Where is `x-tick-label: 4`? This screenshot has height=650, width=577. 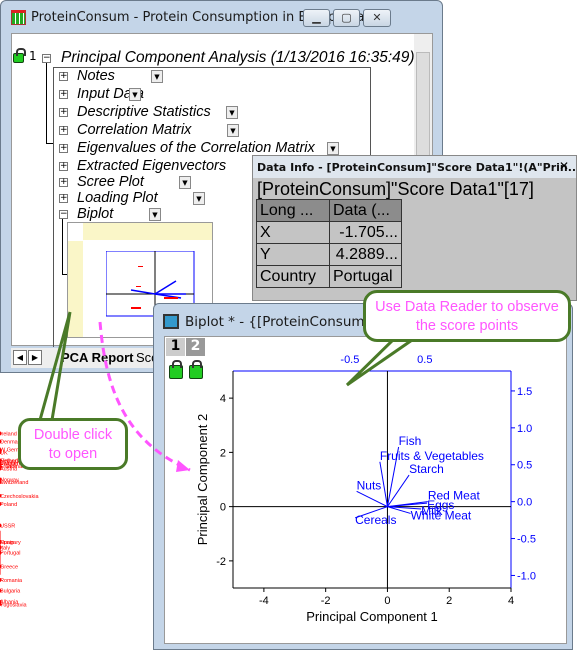 x-tick-label: 4 is located at coordinates (511, 601).